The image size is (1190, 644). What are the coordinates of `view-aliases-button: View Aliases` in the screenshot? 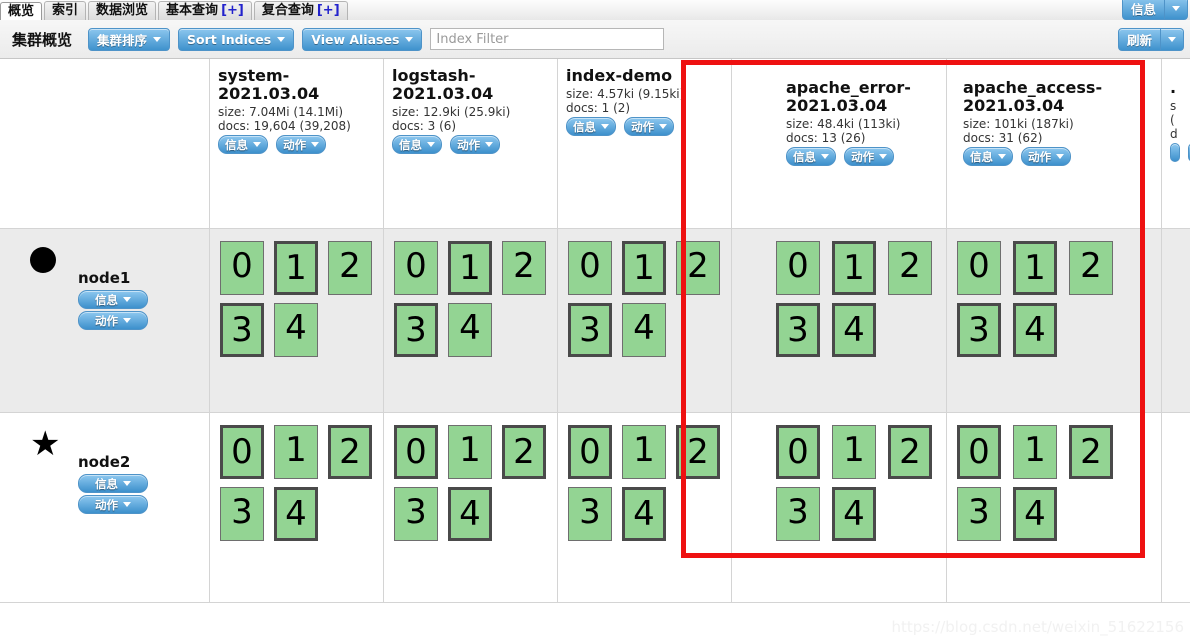 It's located at (362, 39).